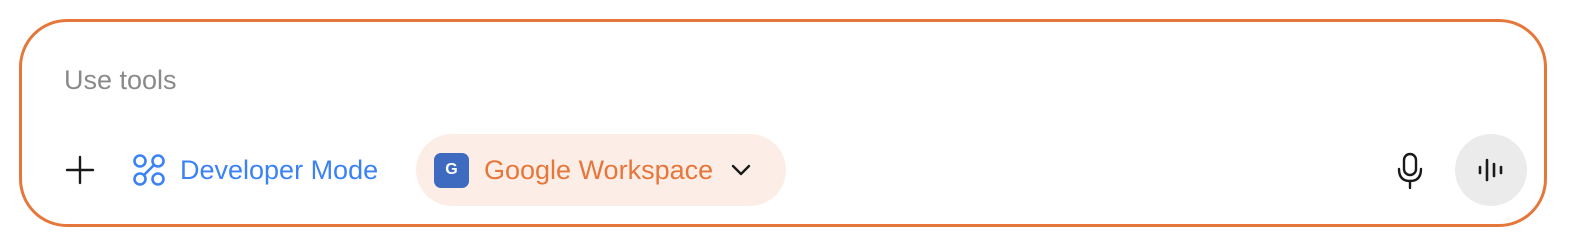 The width and height of the screenshot is (1580, 250). I want to click on microphone-icon, so click(1410, 171).